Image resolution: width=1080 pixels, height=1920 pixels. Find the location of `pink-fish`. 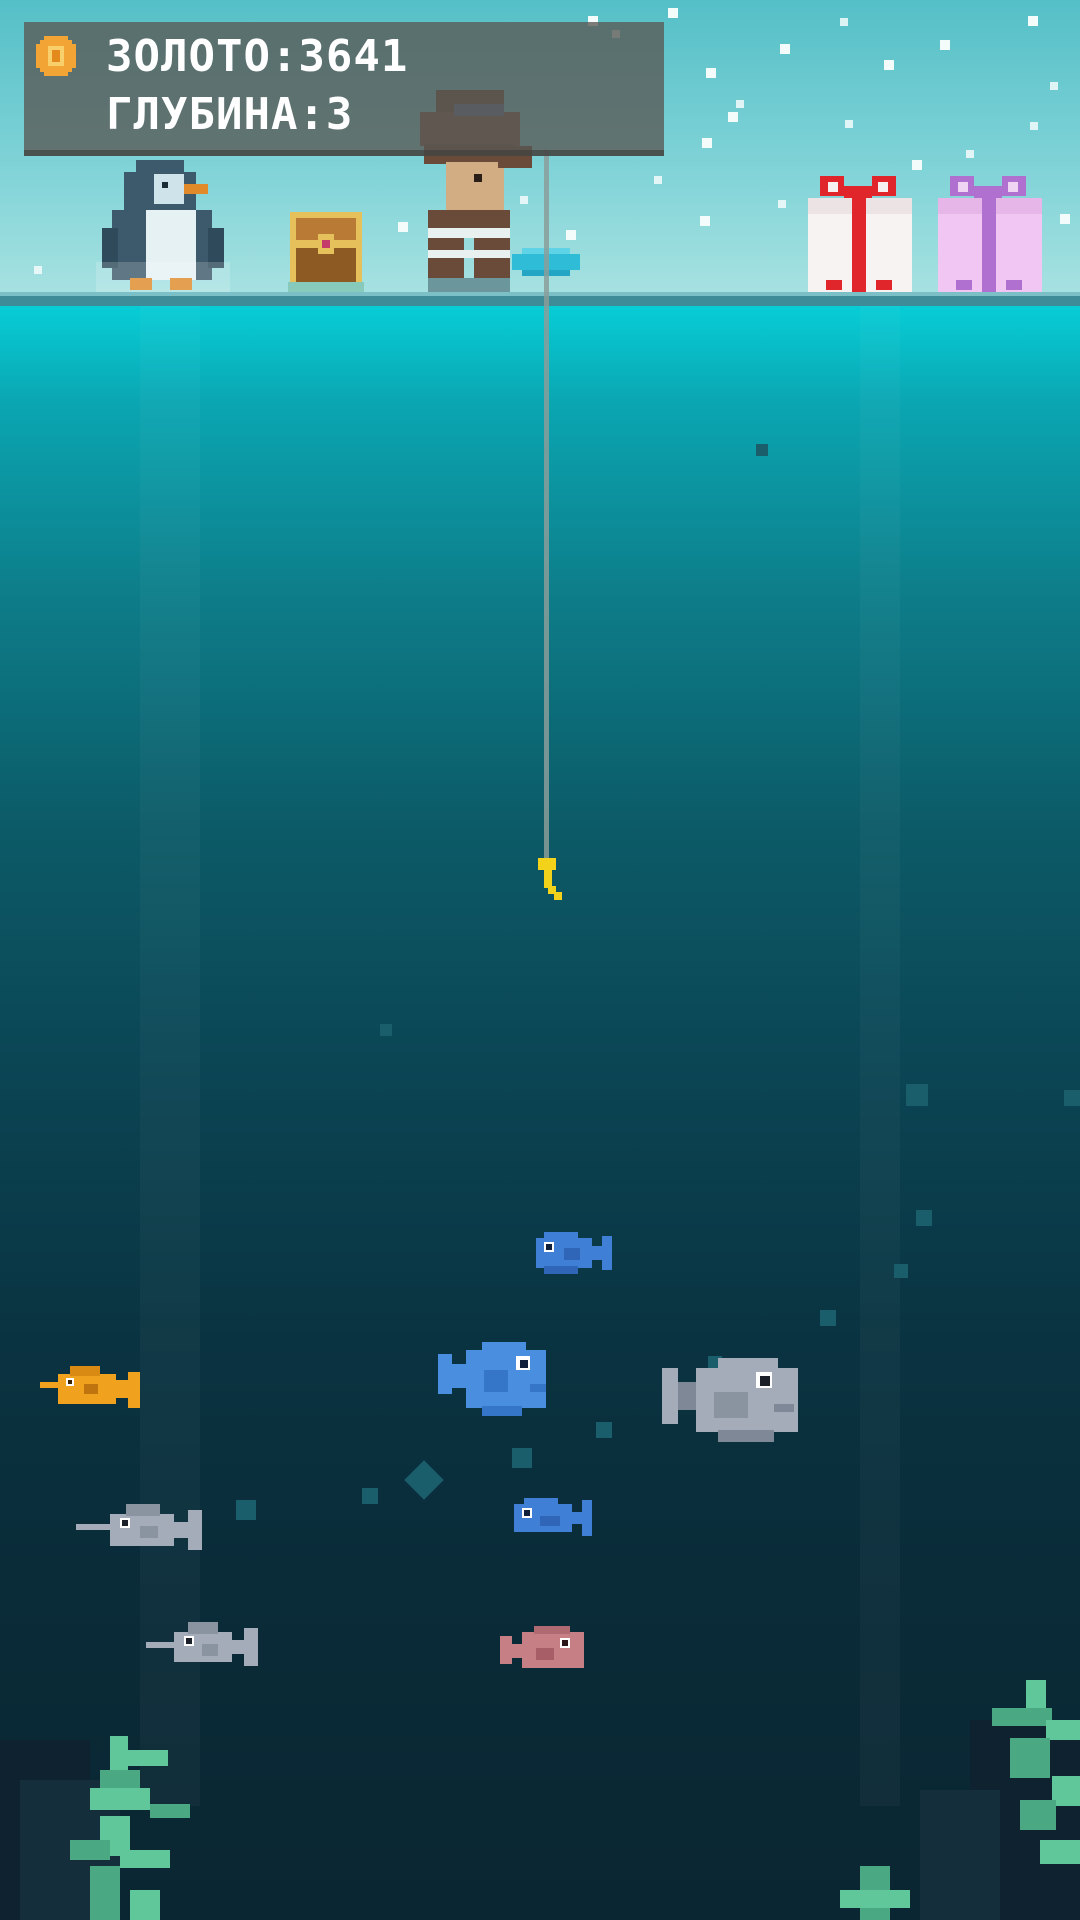

pink-fish is located at coordinates (544, 1650).